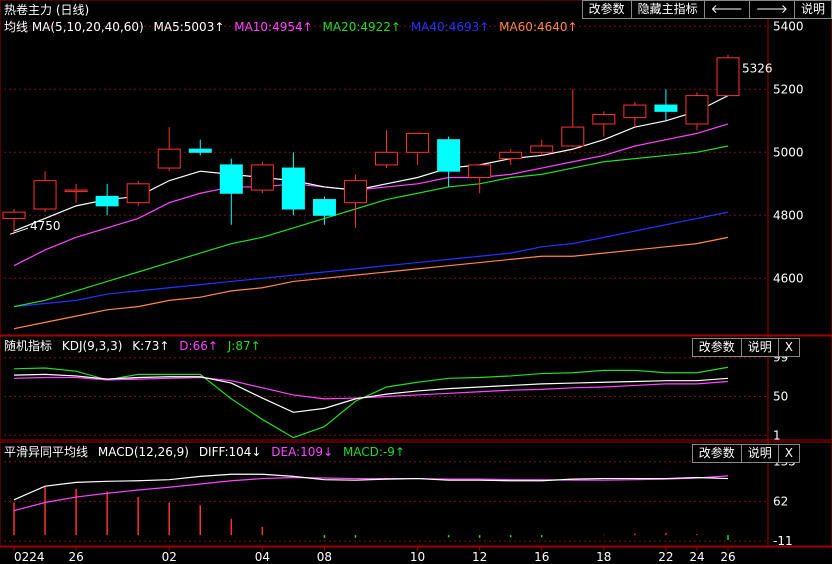 The image size is (832, 564). What do you see at coordinates (757, 69) in the screenshot?
I see `high-annotation: 5326` at bounding box center [757, 69].